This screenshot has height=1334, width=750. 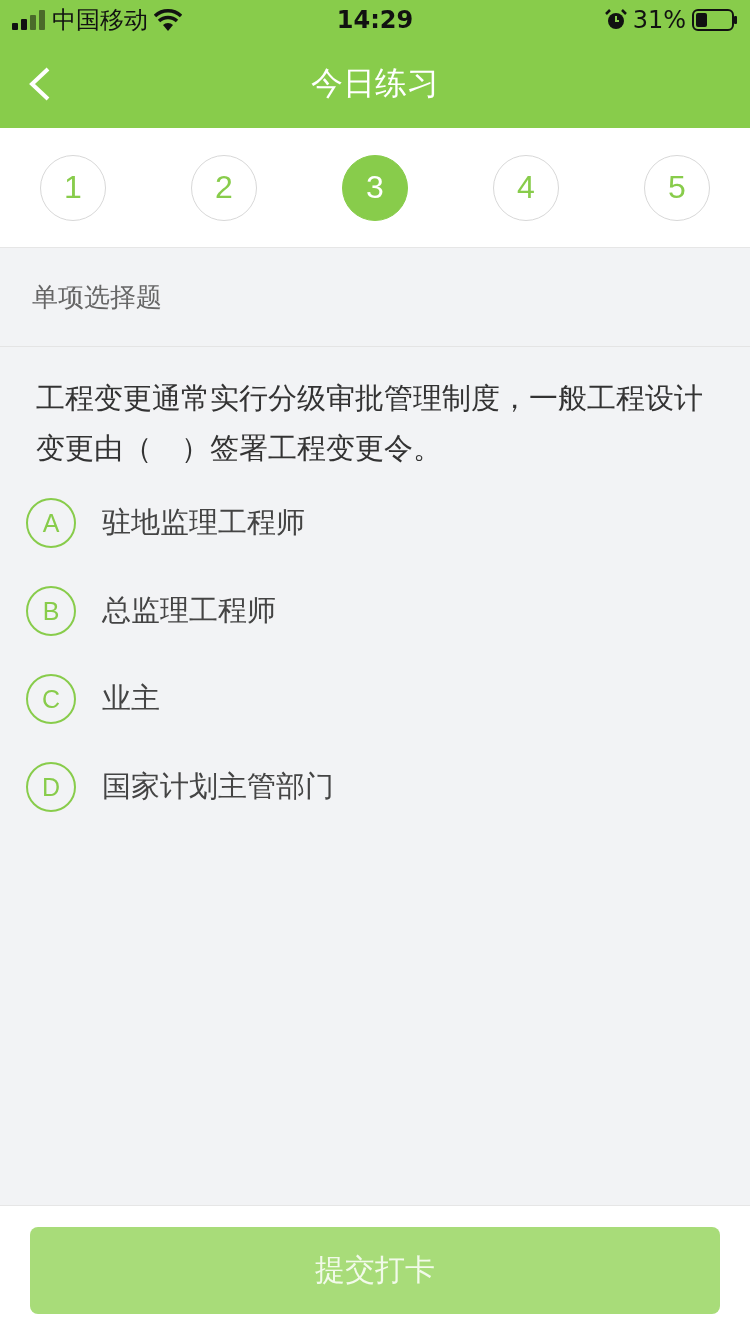 What do you see at coordinates (375, 83) in the screenshot?
I see `page-title: 今日练习` at bounding box center [375, 83].